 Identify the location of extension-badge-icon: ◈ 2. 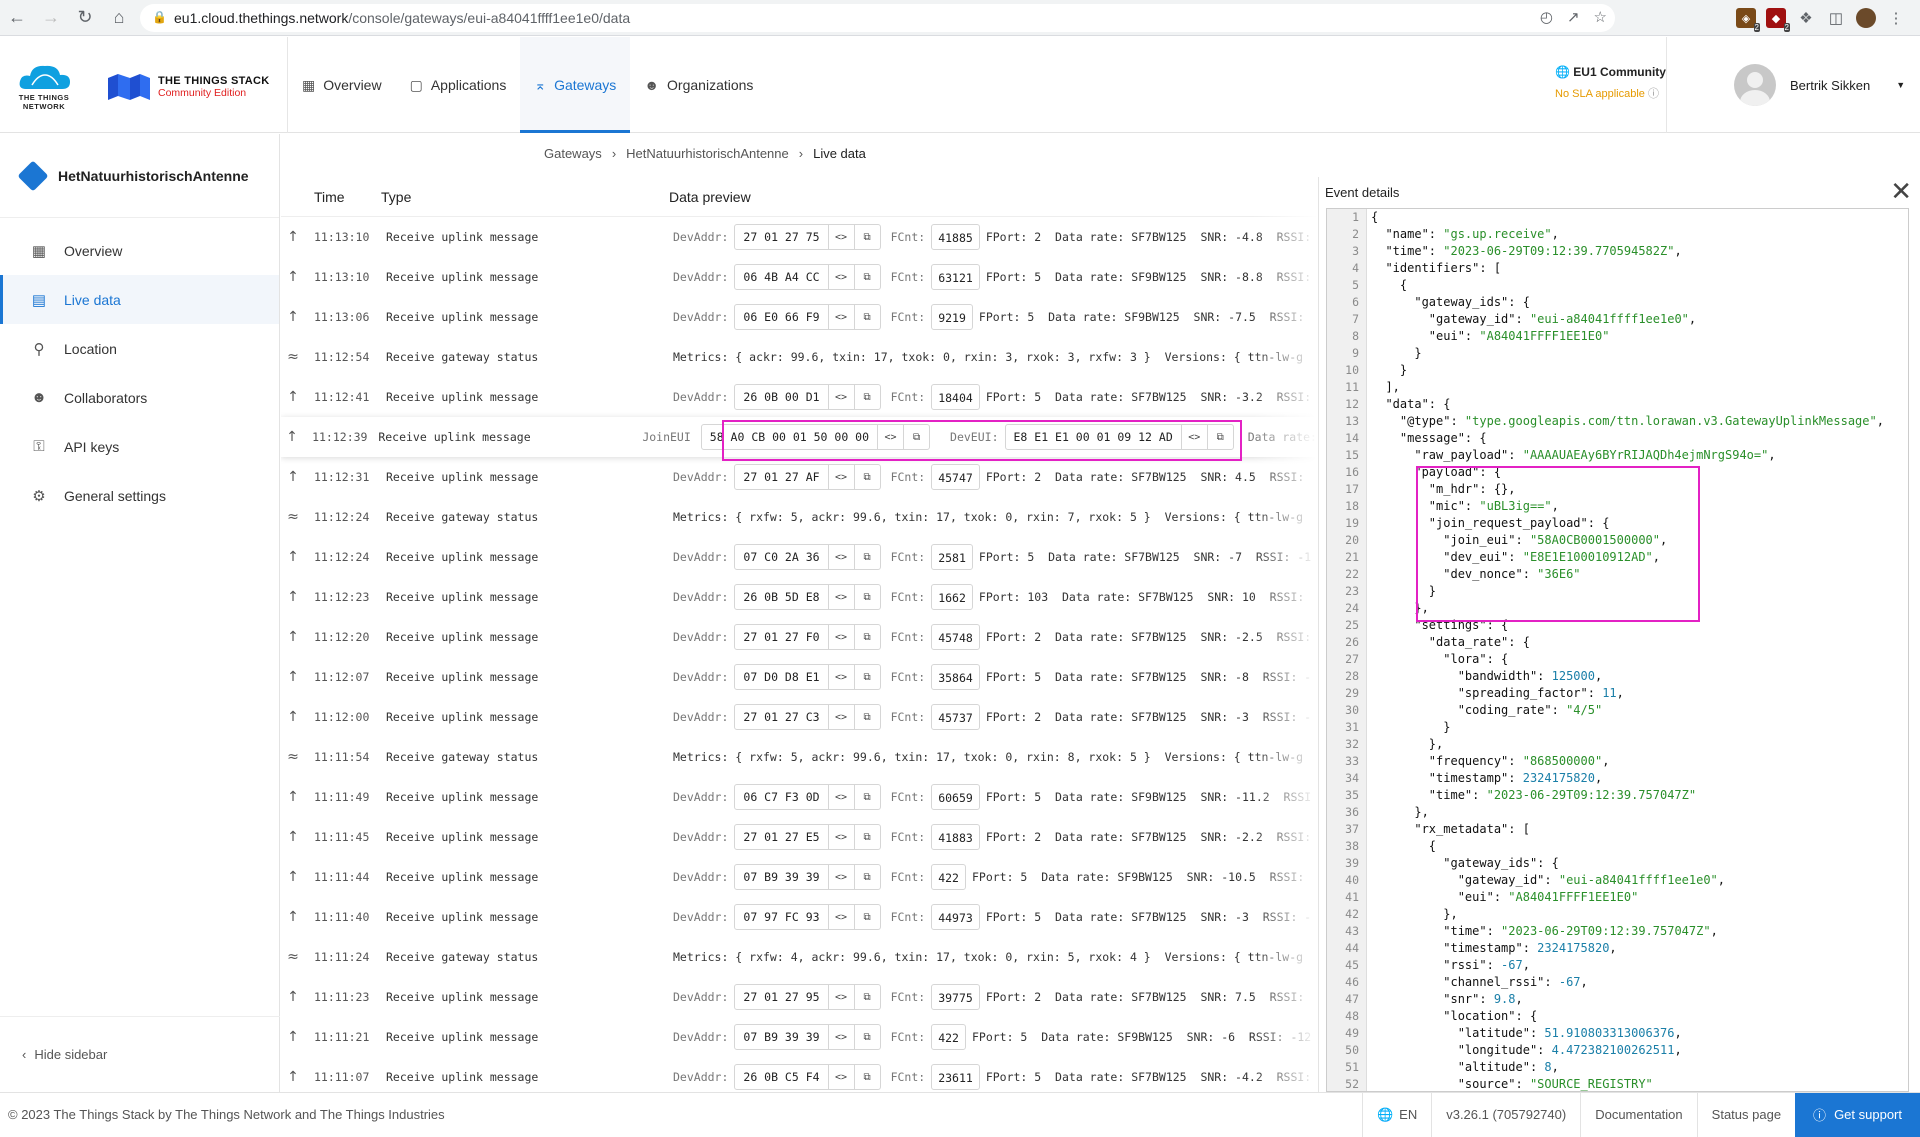
(1748, 20).